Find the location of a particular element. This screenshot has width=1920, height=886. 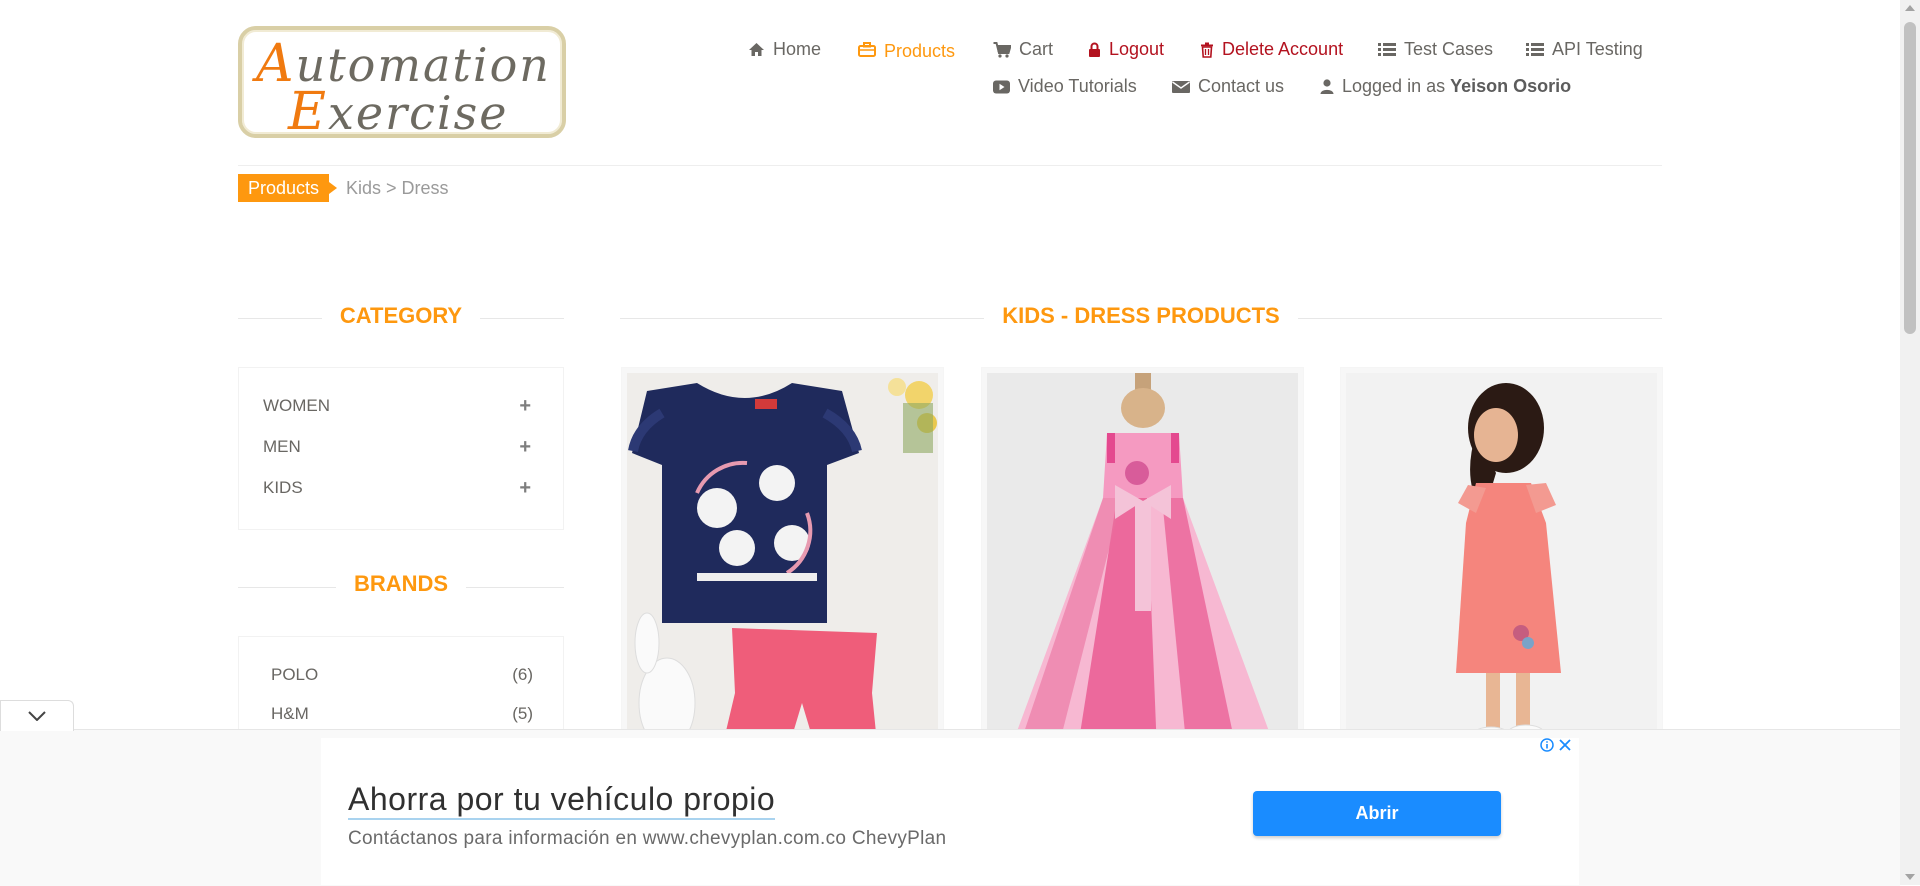

envelope-icon is located at coordinates (1181, 86).